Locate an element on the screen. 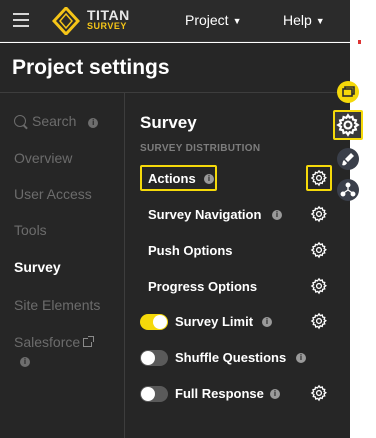 The width and height of the screenshot is (376, 438). option-row-shuffle-questions: Shuffle Questions i is located at coordinates (240, 358).